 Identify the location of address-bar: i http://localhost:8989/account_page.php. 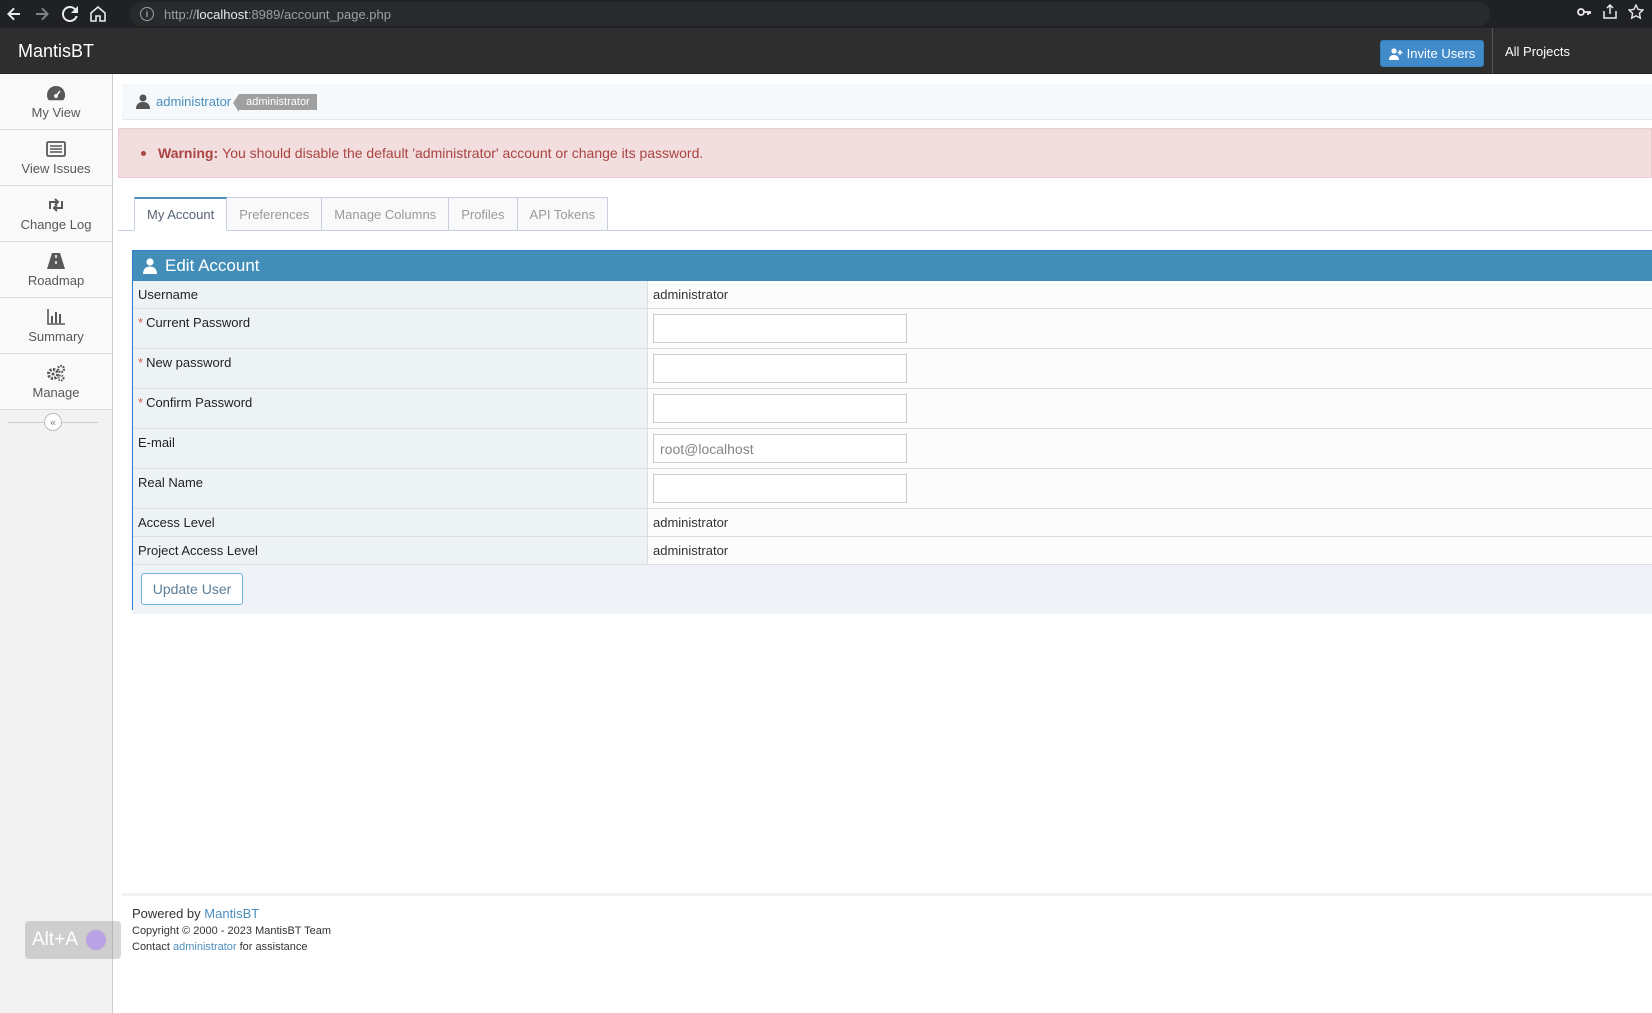
(810, 14).